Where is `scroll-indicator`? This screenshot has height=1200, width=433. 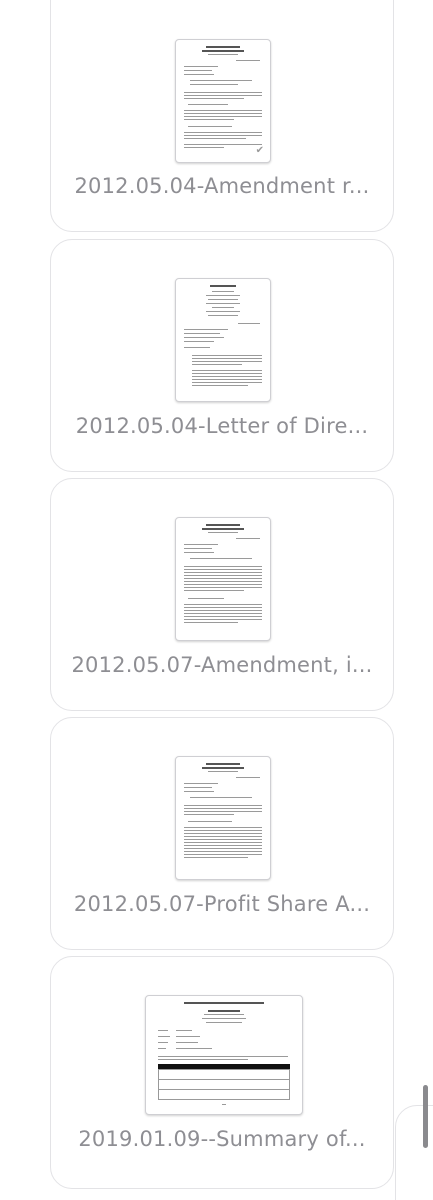
scroll-indicator is located at coordinates (425, 1116).